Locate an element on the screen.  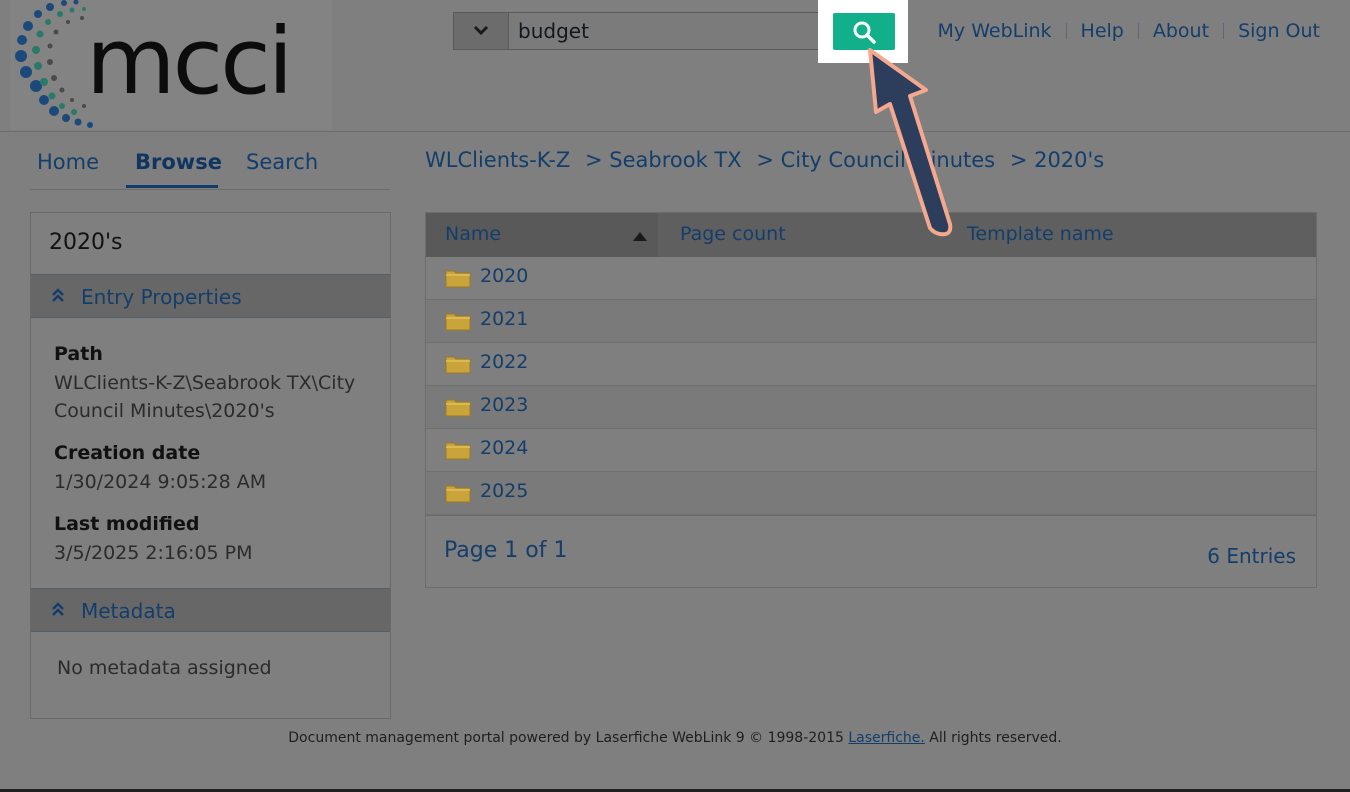
table-row: 2022 is located at coordinates (871, 364).